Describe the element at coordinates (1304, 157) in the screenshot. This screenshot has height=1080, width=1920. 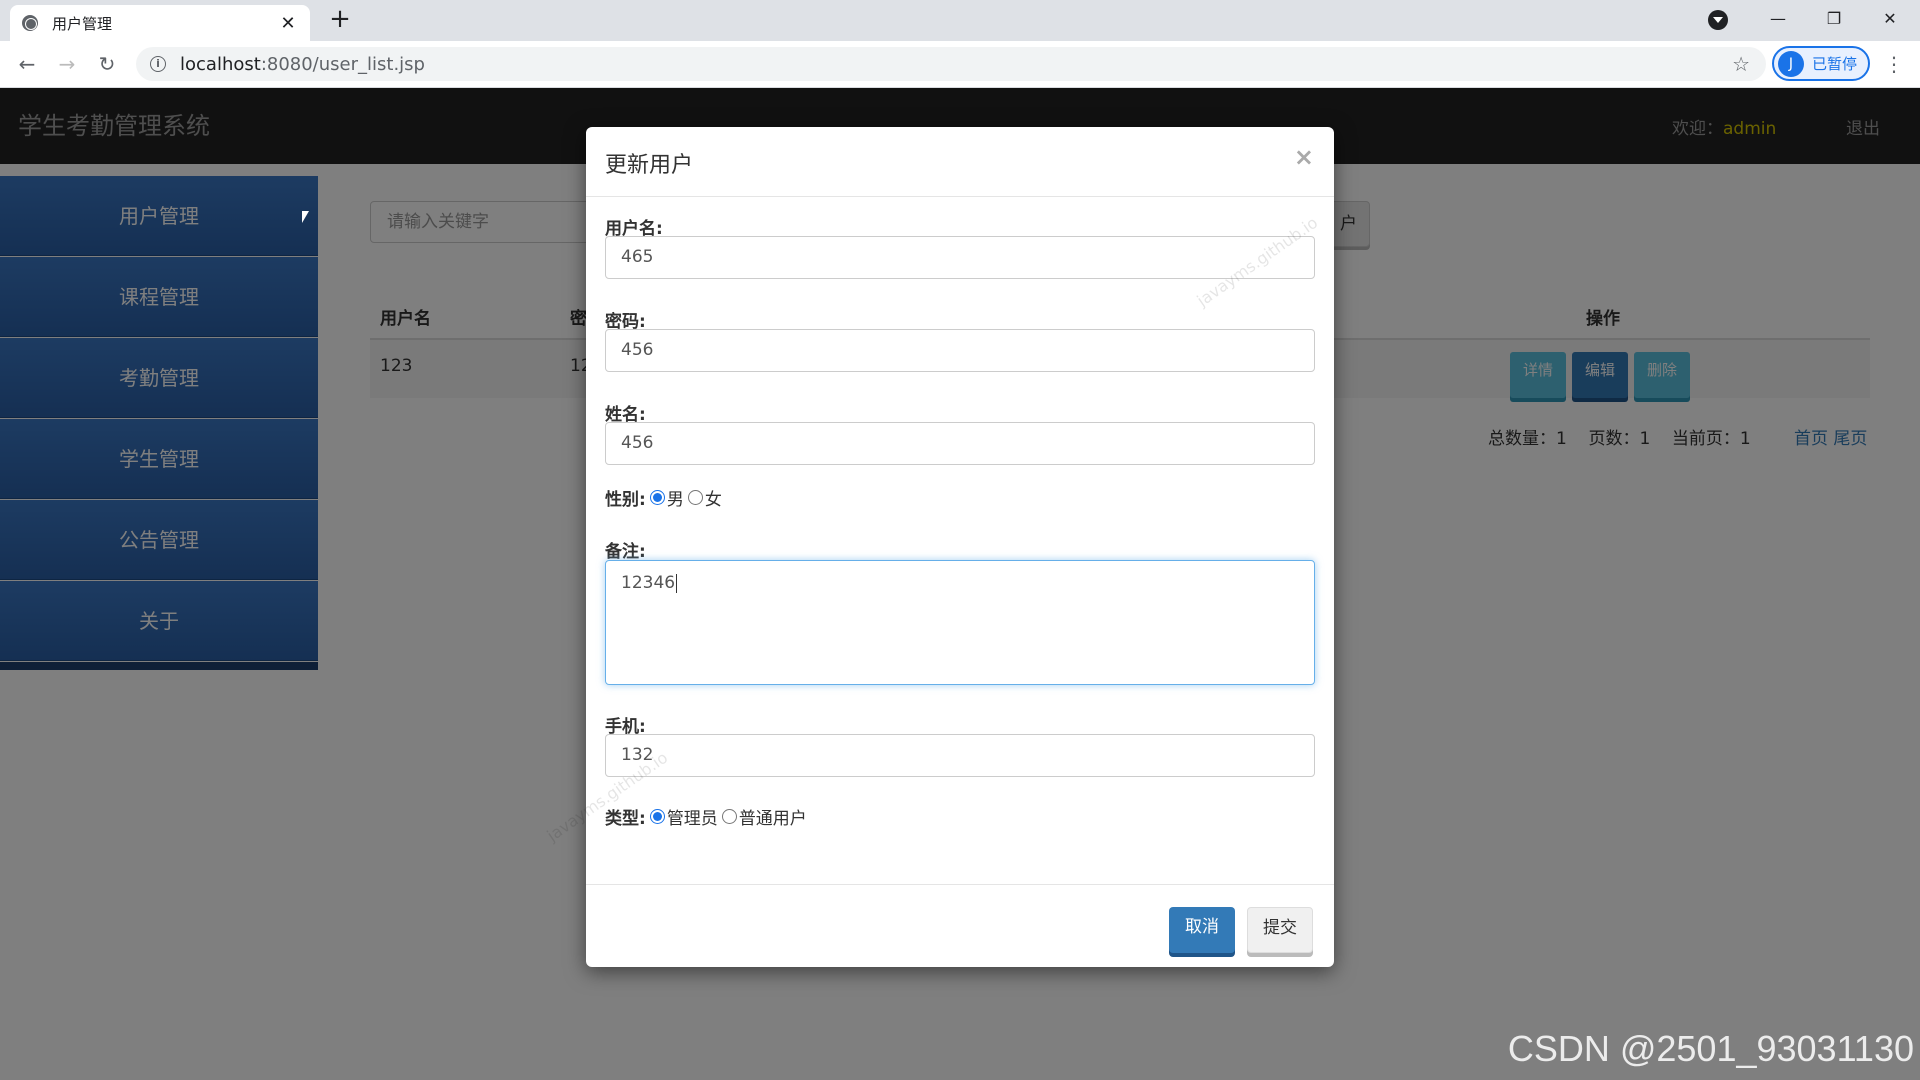
I see `close-icon: ×` at that location.